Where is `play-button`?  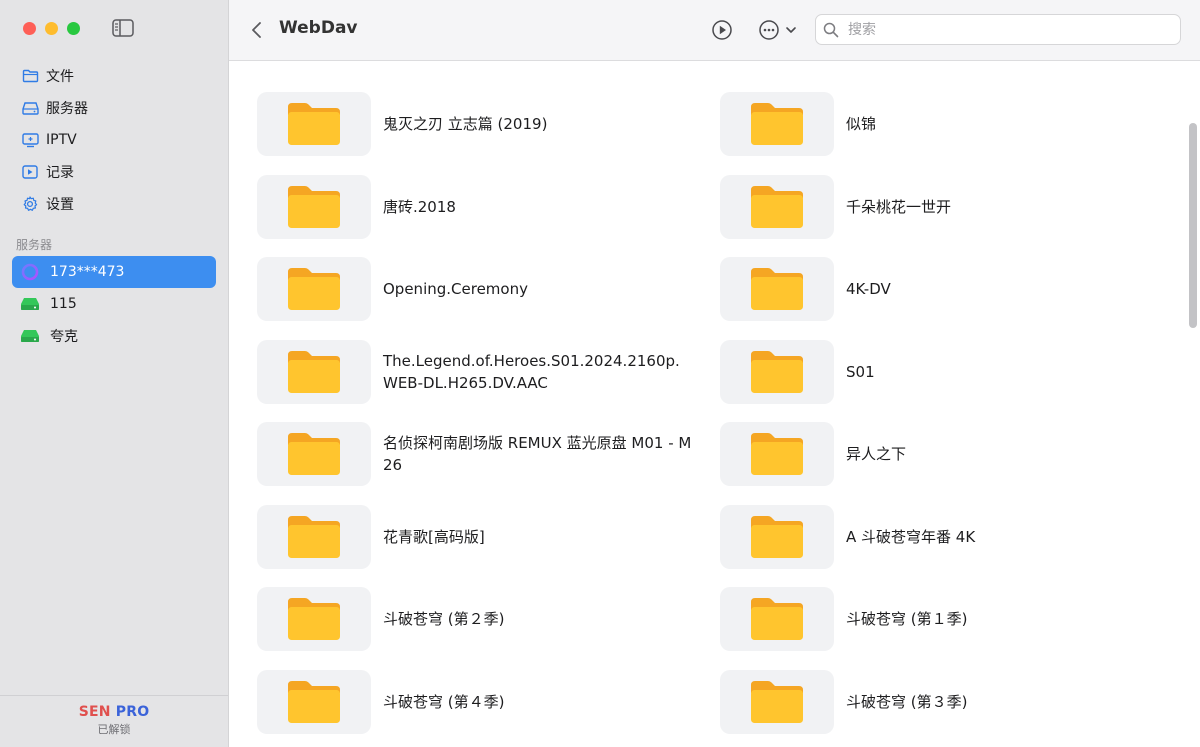
play-button is located at coordinates (722, 30).